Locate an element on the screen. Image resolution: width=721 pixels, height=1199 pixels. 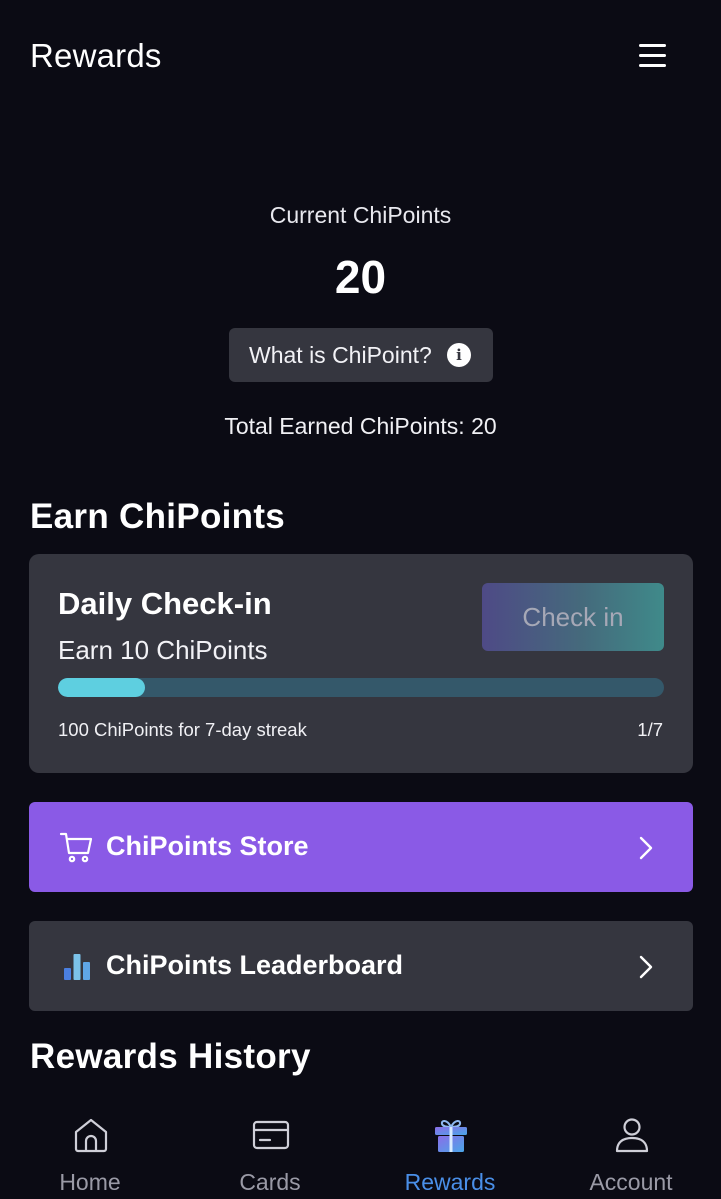
nav-account: Account is located at coordinates (631, 1148).